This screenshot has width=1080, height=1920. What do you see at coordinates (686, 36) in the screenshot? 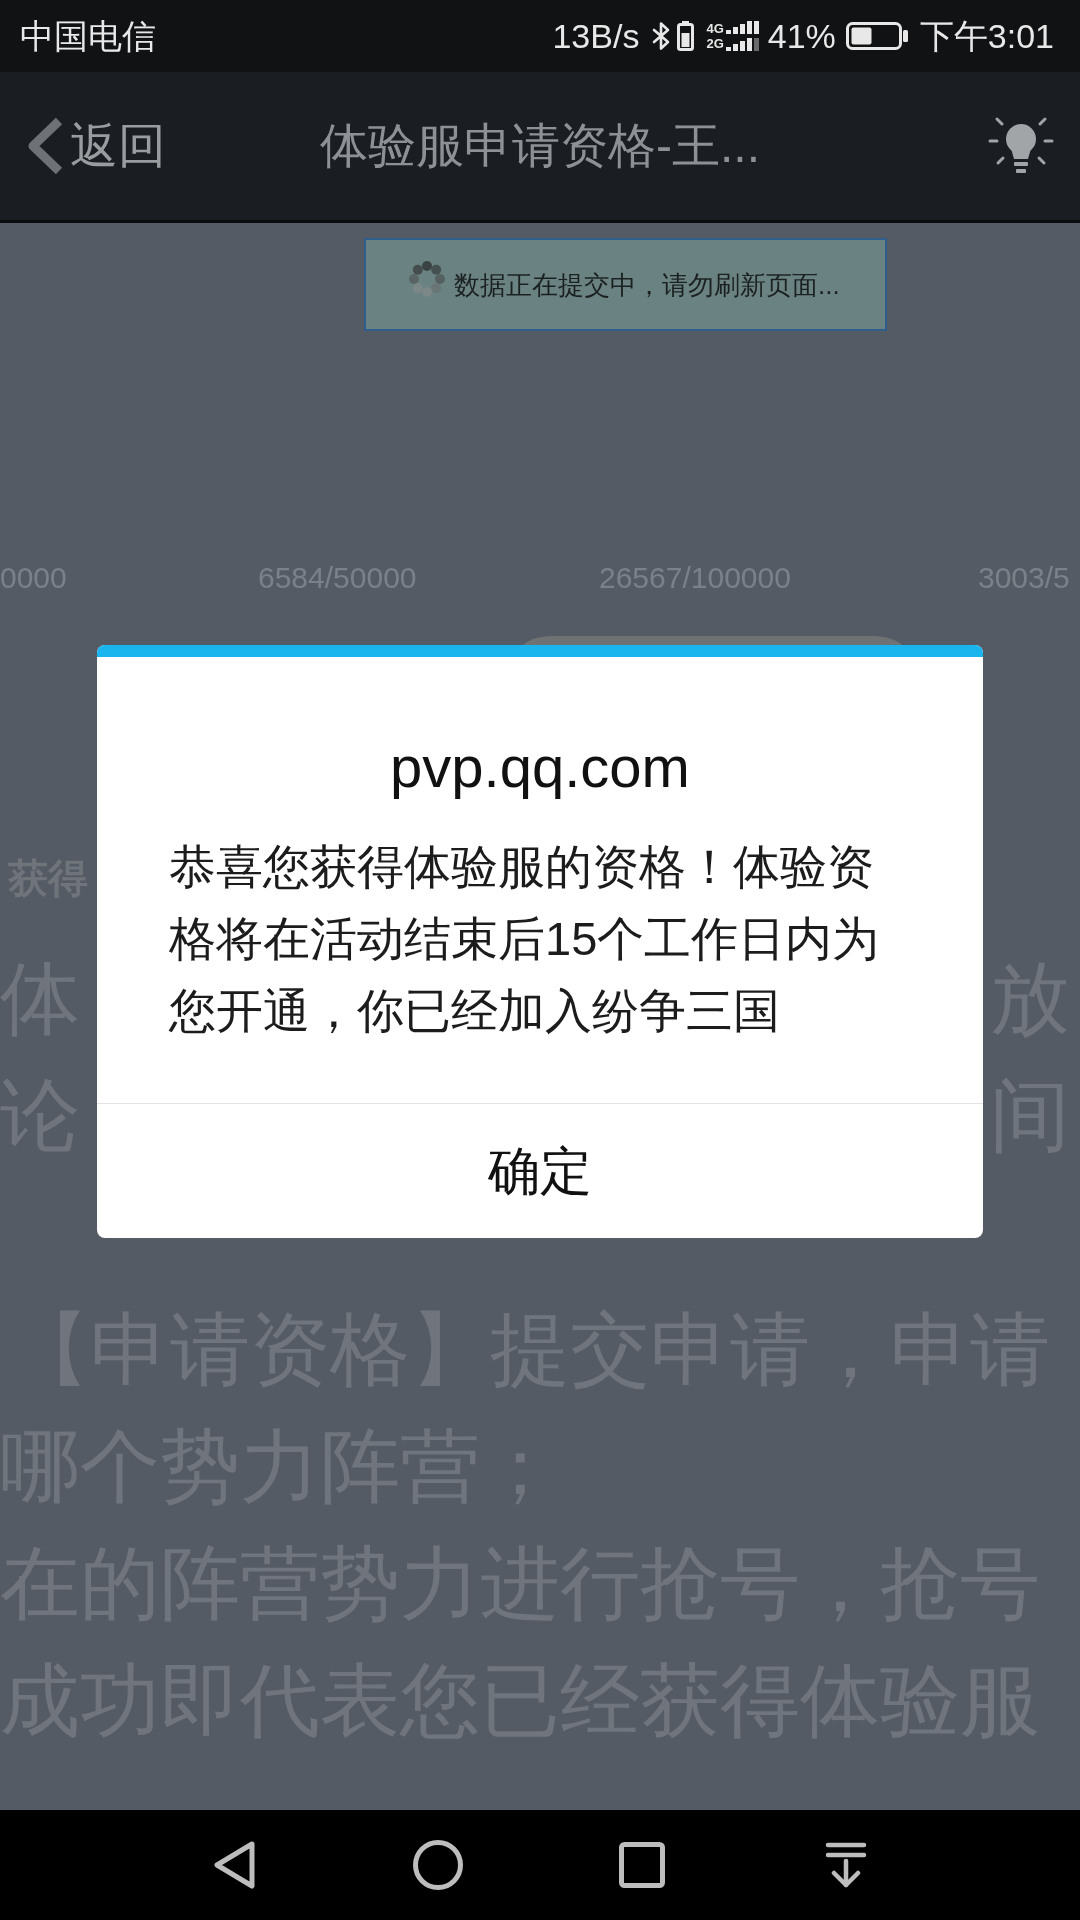
I see `vertical-battery-icon` at bounding box center [686, 36].